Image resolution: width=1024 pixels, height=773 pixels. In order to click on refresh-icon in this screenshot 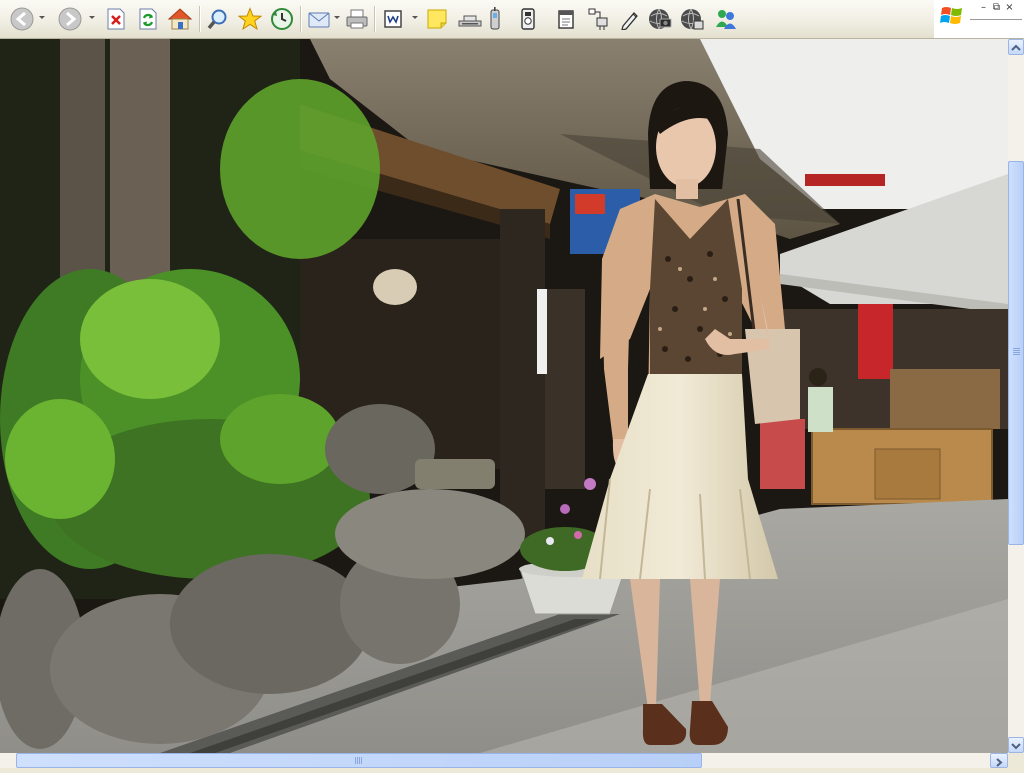, I will do `click(148, 19)`.